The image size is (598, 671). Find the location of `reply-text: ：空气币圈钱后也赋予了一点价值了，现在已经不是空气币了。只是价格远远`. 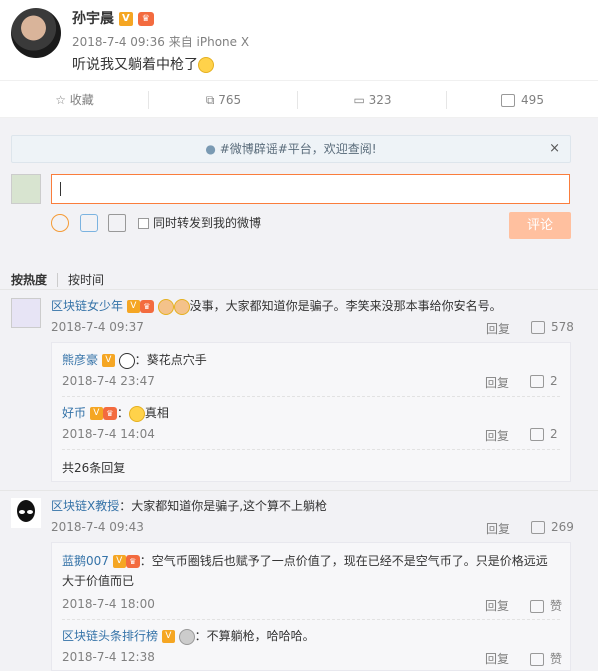

reply-text: ：空气币圈钱后也赋予了一点价值了，现在已经不是空气币了。只是价格远远 is located at coordinates (343, 561).